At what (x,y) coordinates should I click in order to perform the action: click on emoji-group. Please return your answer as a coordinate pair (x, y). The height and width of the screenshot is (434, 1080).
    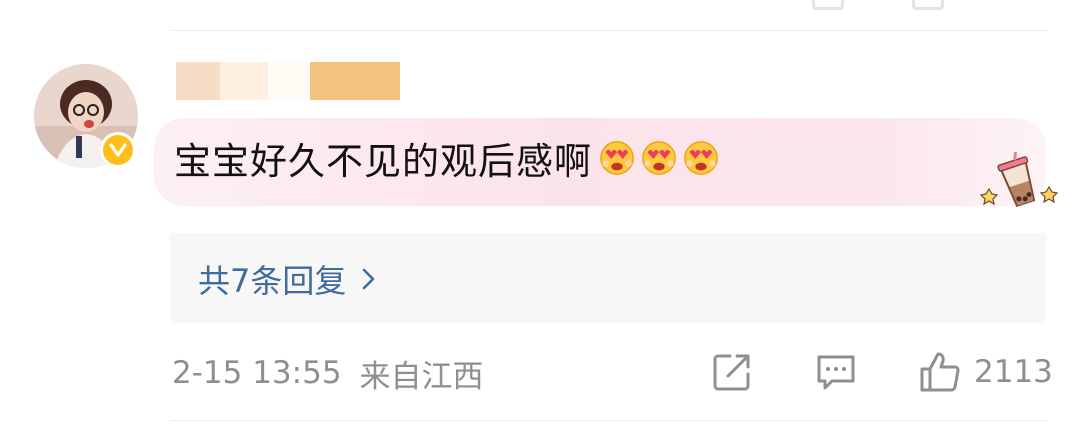
    Looking at the image, I should click on (659, 158).